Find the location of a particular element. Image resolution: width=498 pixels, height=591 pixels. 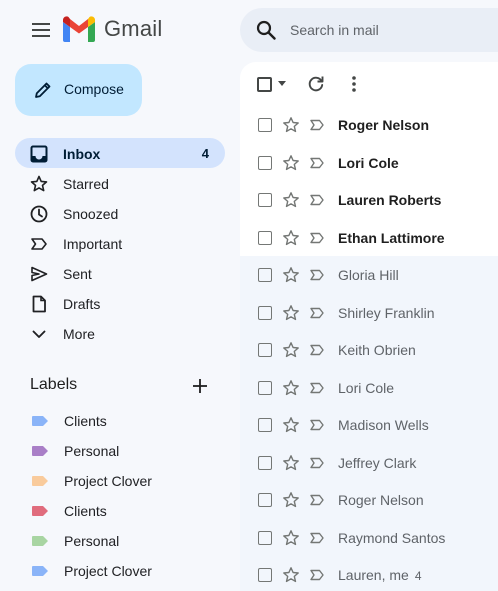

email-row: Shirley Franklin is located at coordinates (369, 312).